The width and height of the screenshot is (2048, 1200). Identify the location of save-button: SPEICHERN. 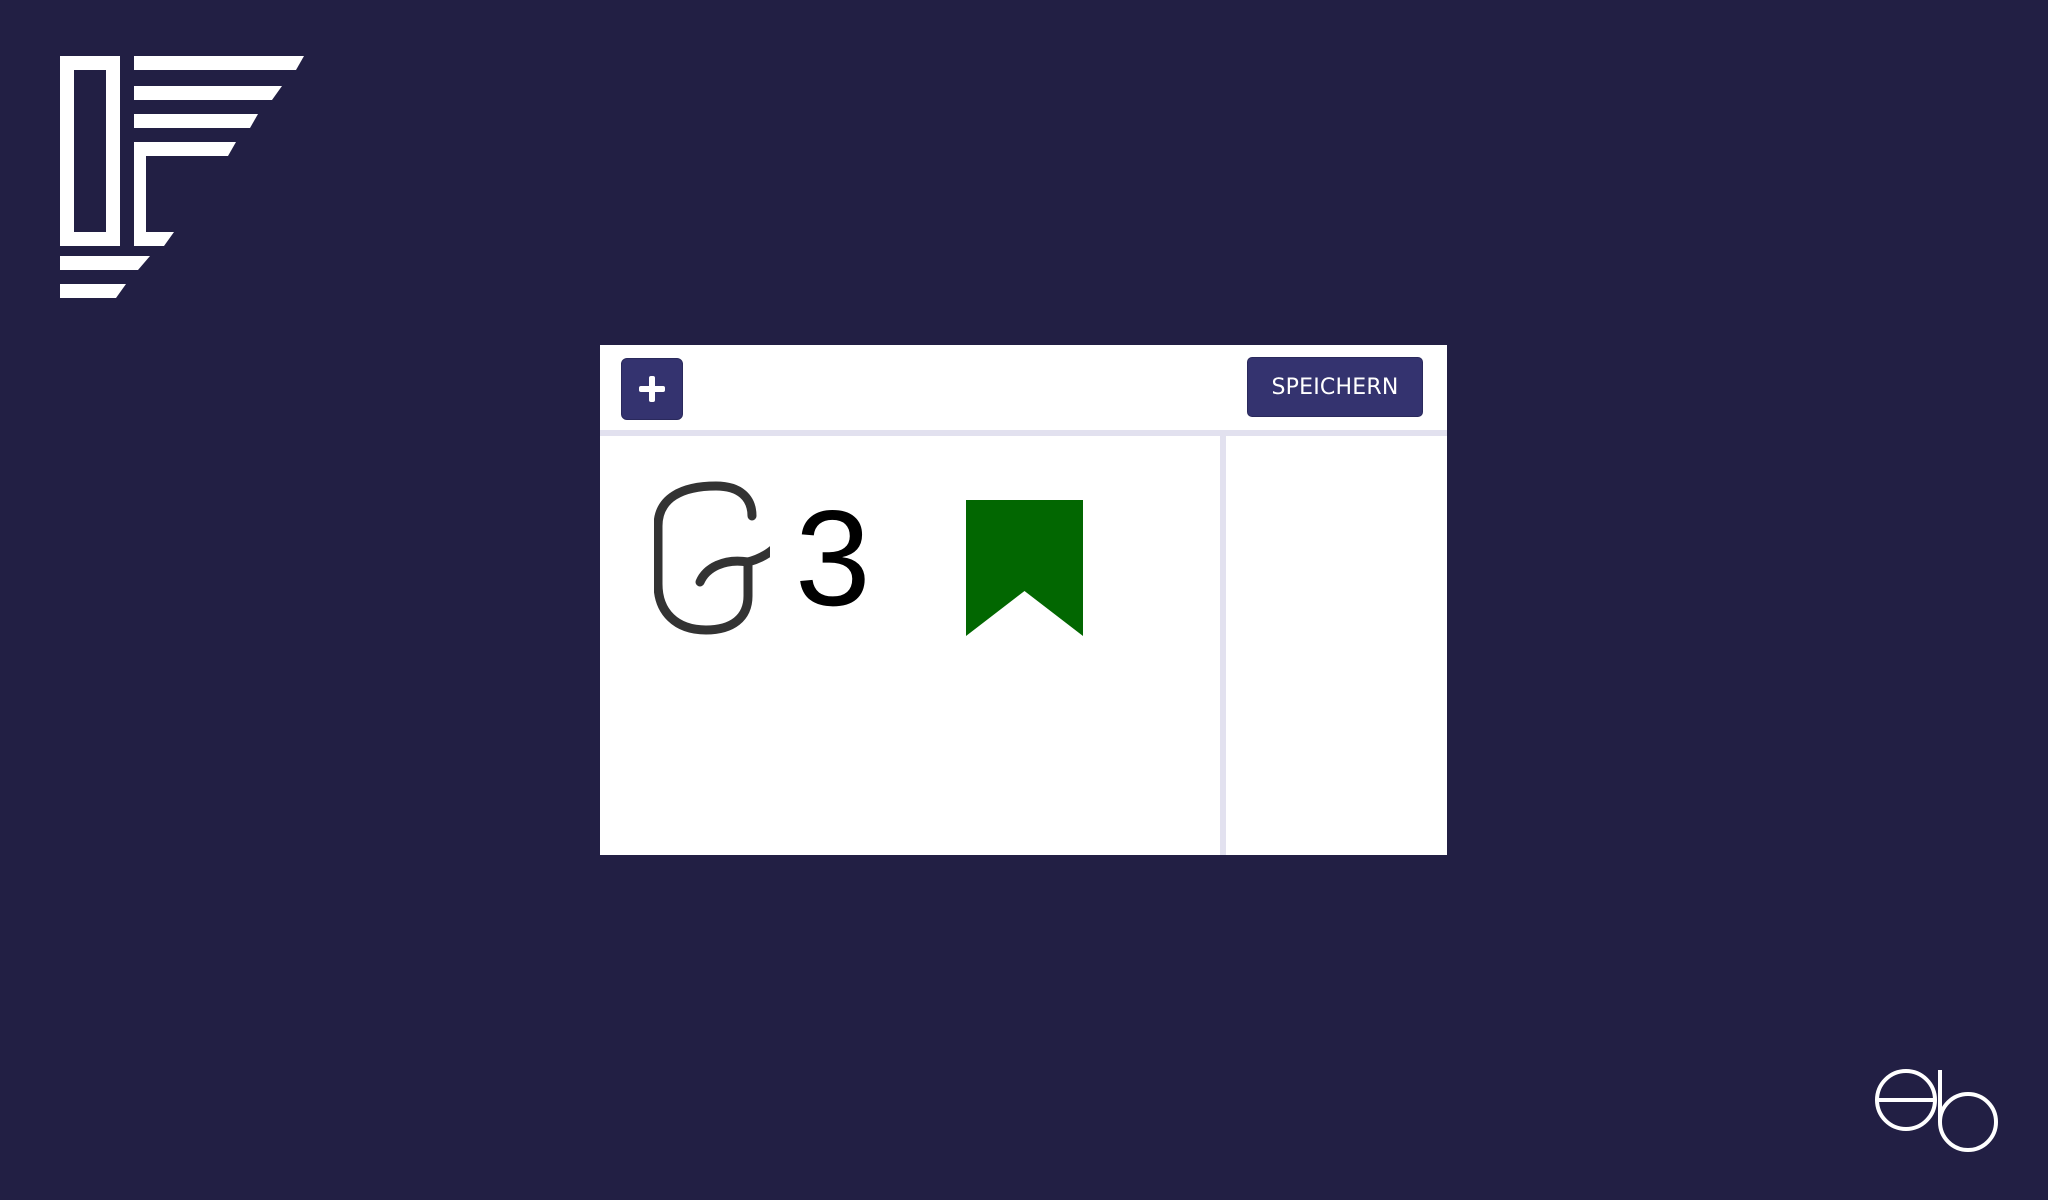
(1335, 387).